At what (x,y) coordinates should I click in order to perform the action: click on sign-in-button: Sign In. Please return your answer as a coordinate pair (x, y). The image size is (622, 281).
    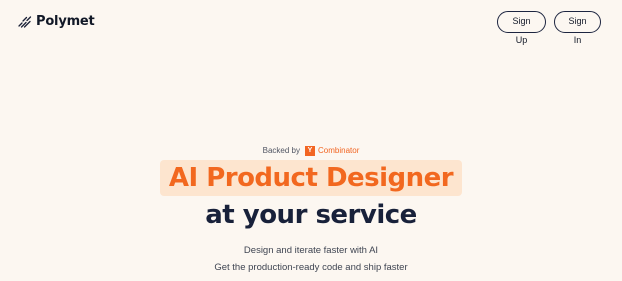
    Looking at the image, I should click on (577, 28).